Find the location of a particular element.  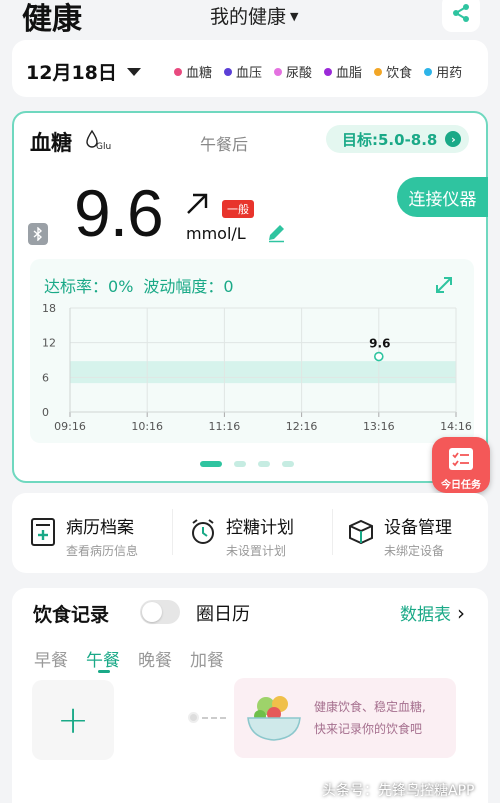

quick-link-subtitle: 查看病历信息 is located at coordinates (102, 551).